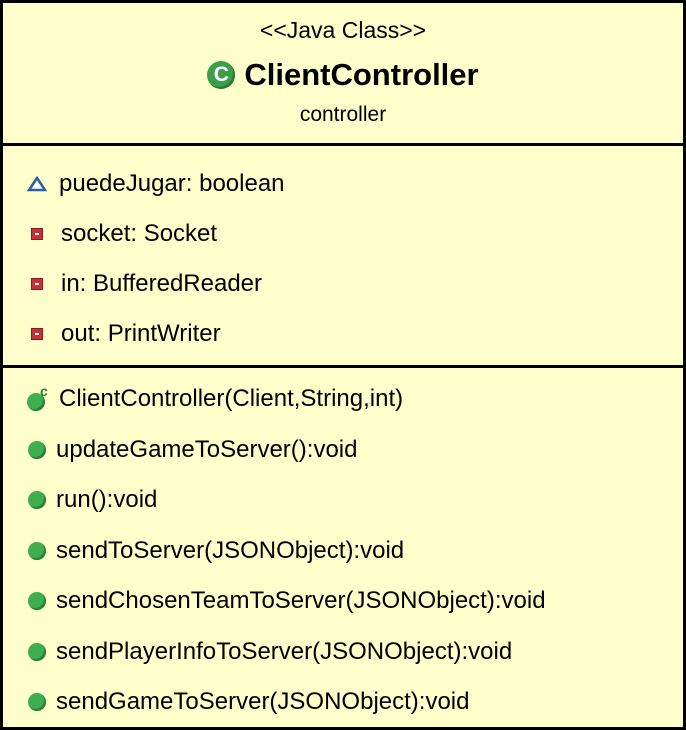 The height and width of the screenshot is (730, 686). What do you see at coordinates (172, 183) in the screenshot?
I see `attribute-label: puedeJugar: boolean` at bounding box center [172, 183].